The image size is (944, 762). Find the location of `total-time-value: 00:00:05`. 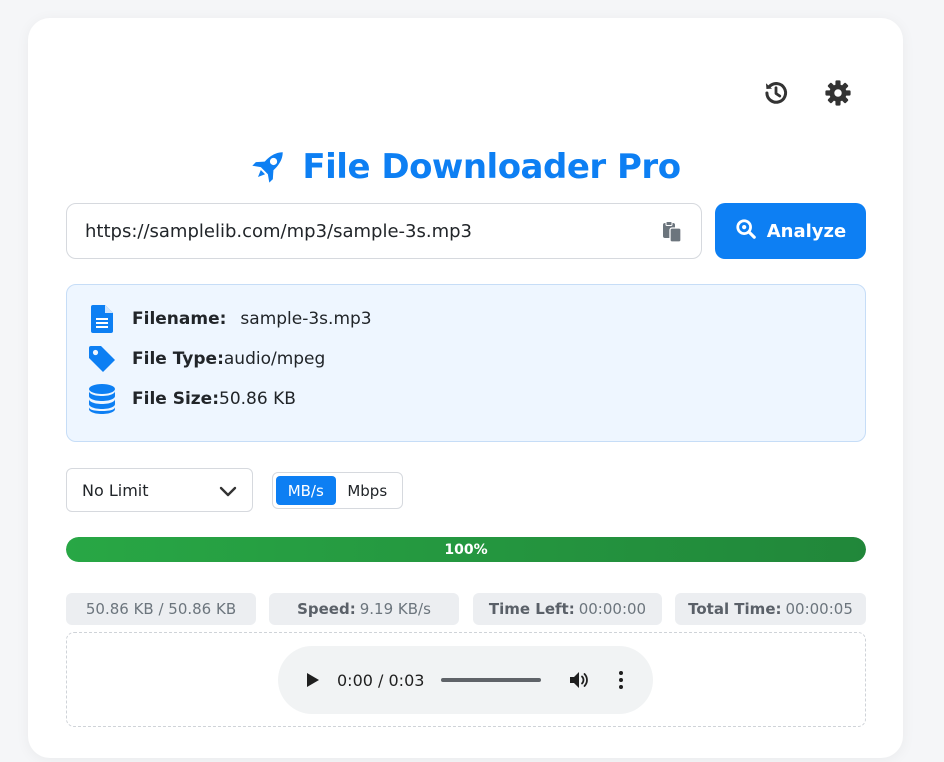

total-time-value: 00:00:05 is located at coordinates (819, 609).